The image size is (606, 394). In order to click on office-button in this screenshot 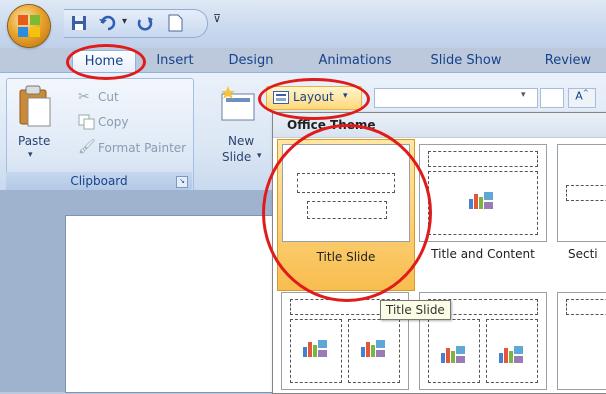, I will do `click(29, 26)`.